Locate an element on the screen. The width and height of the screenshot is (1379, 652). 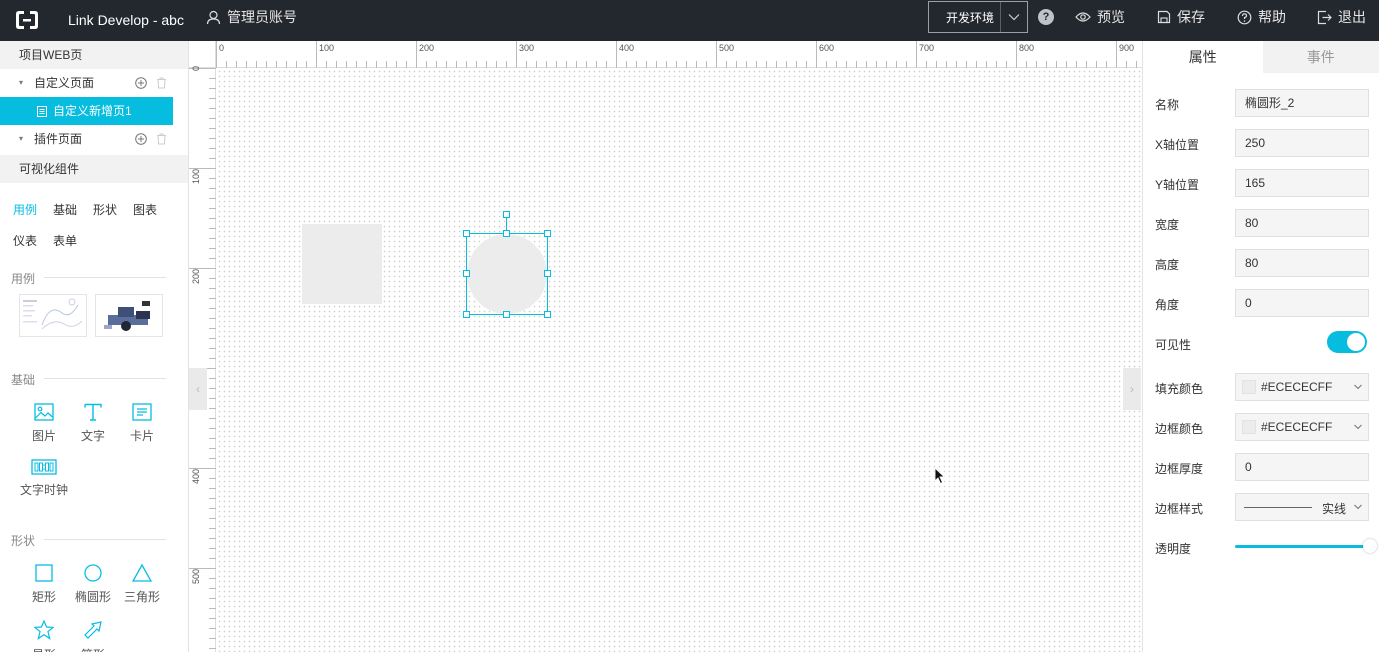
group-divider is located at coordinates (105, 539).